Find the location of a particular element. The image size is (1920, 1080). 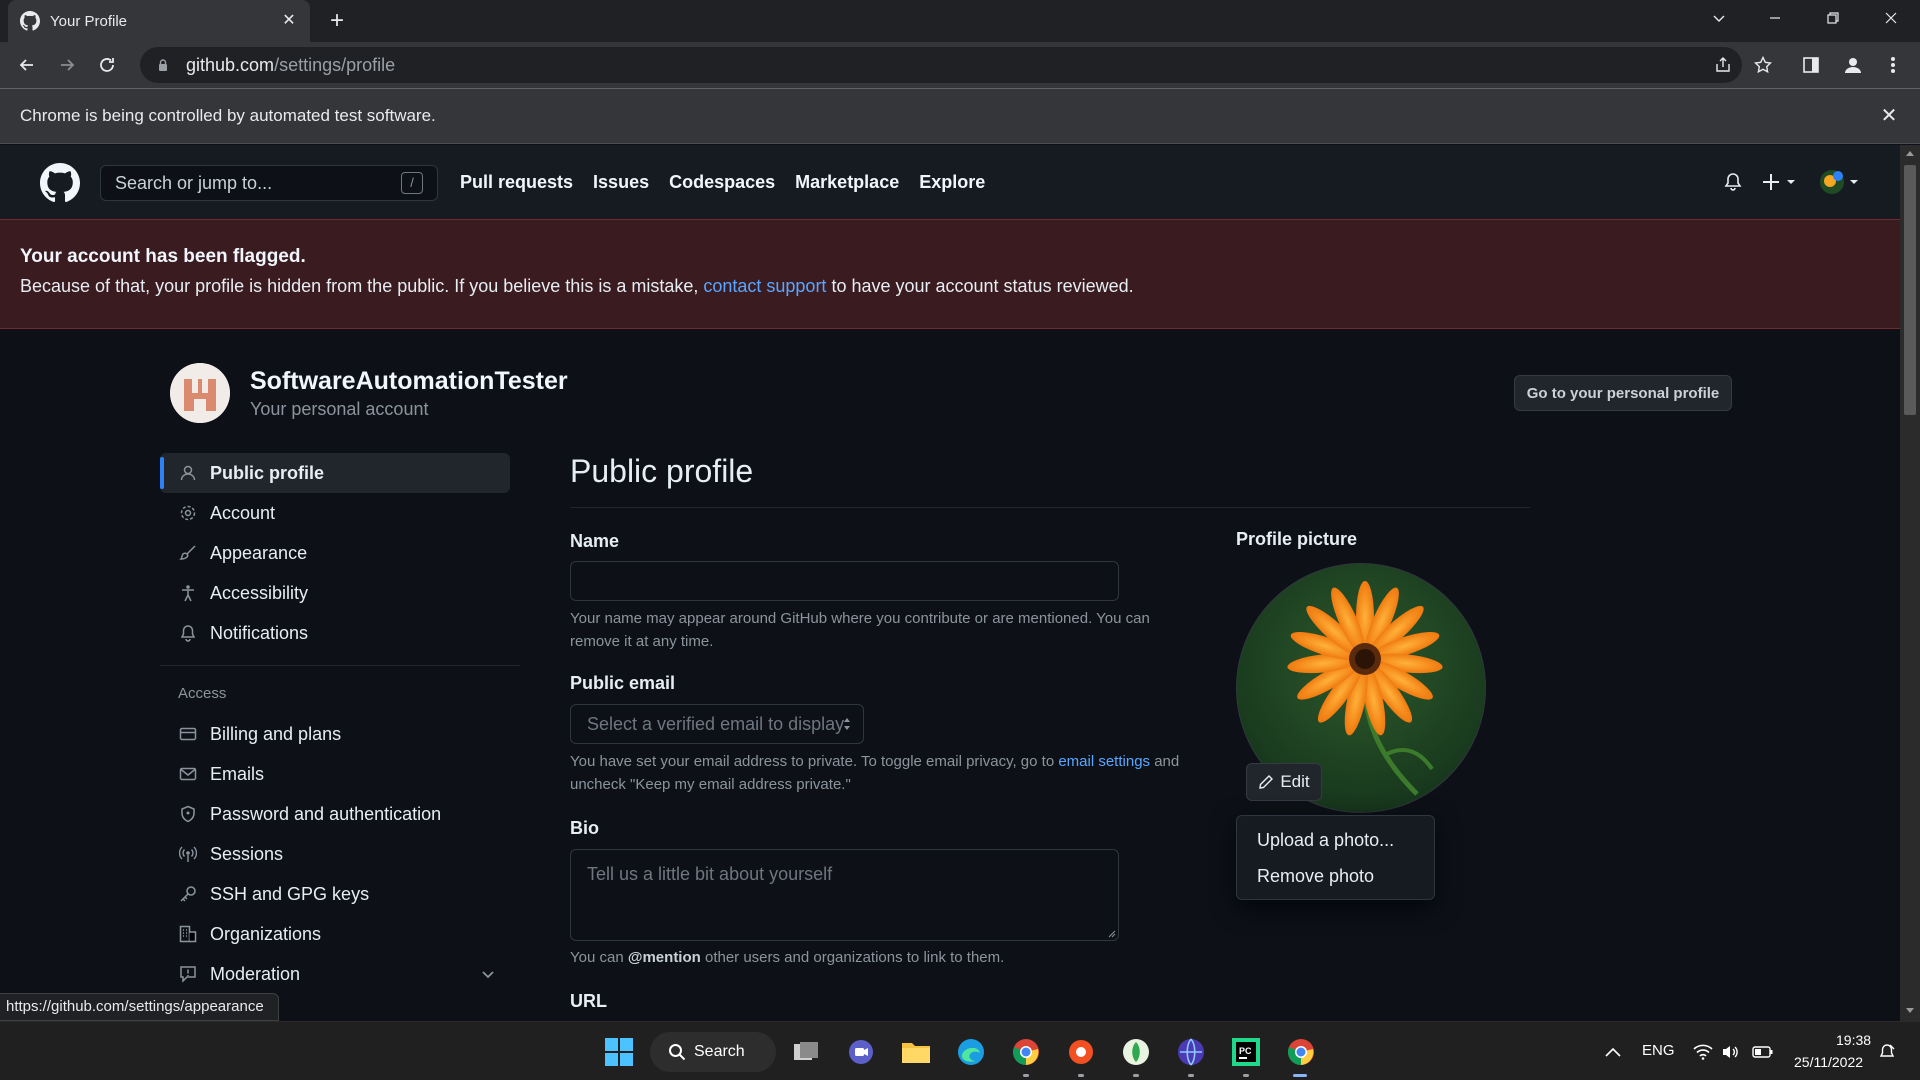

email-settings-link: email settings is located at coordinates (1104, 761).